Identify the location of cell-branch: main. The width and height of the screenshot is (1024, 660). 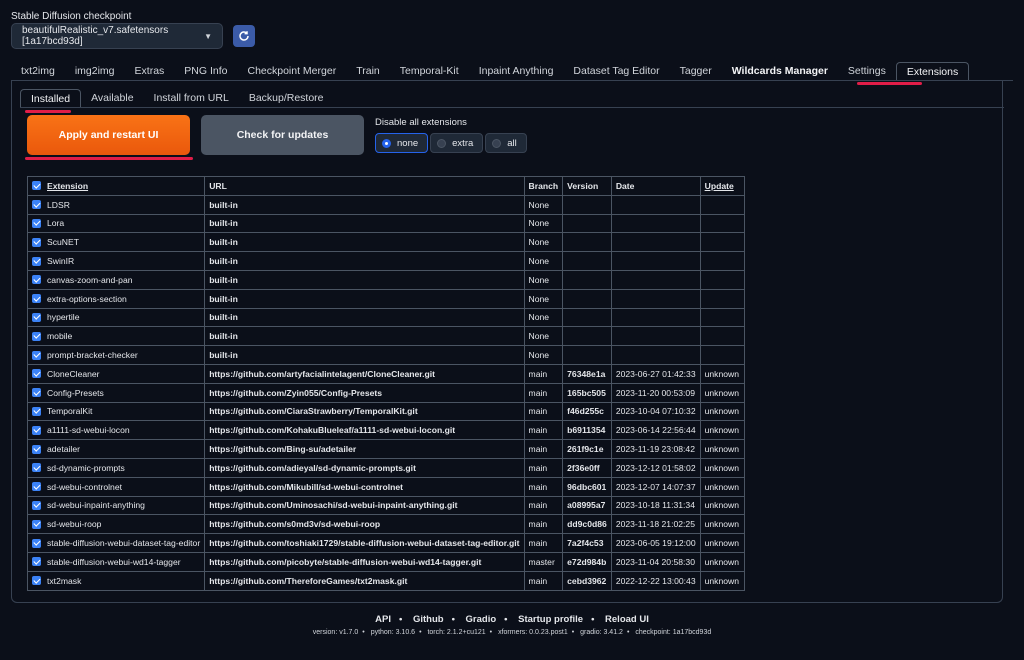
(543, 467).